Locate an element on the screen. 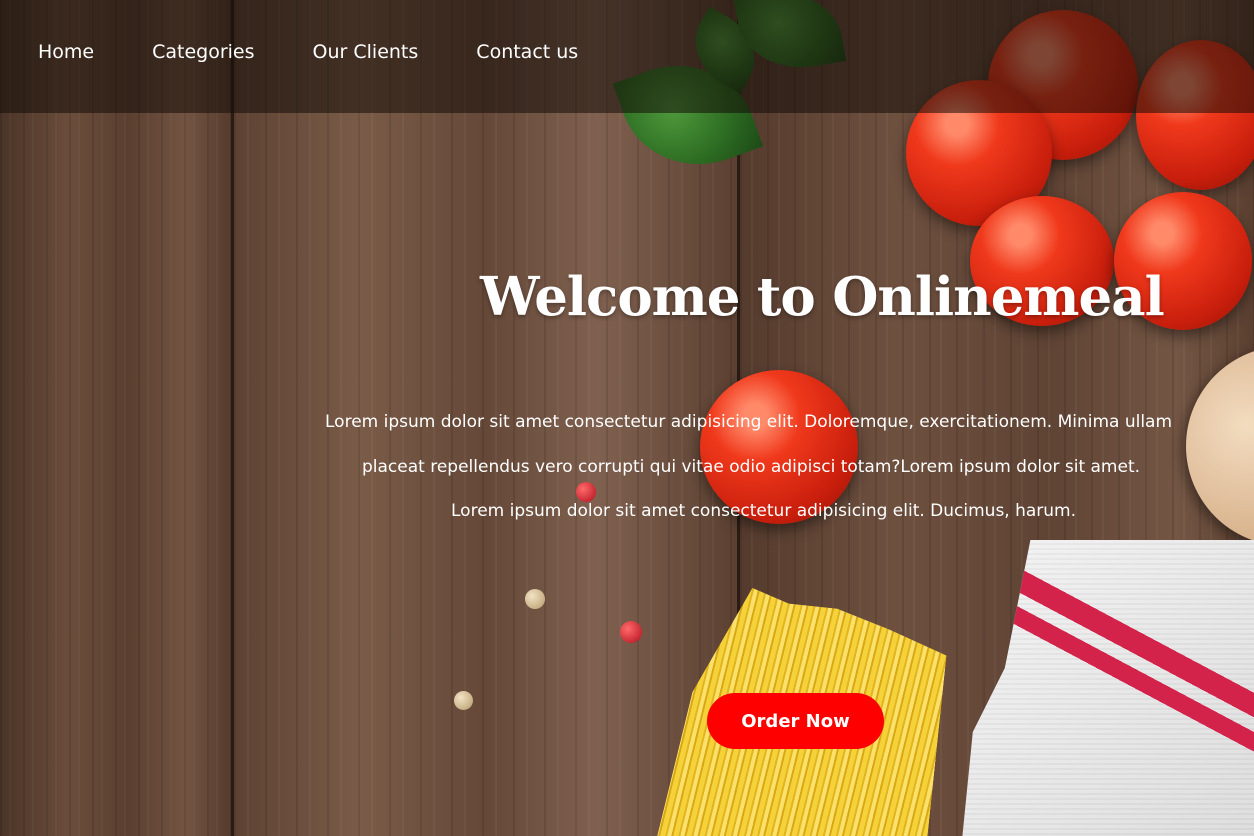  order-now-button: Order Now is located at coordinates (795, 721).